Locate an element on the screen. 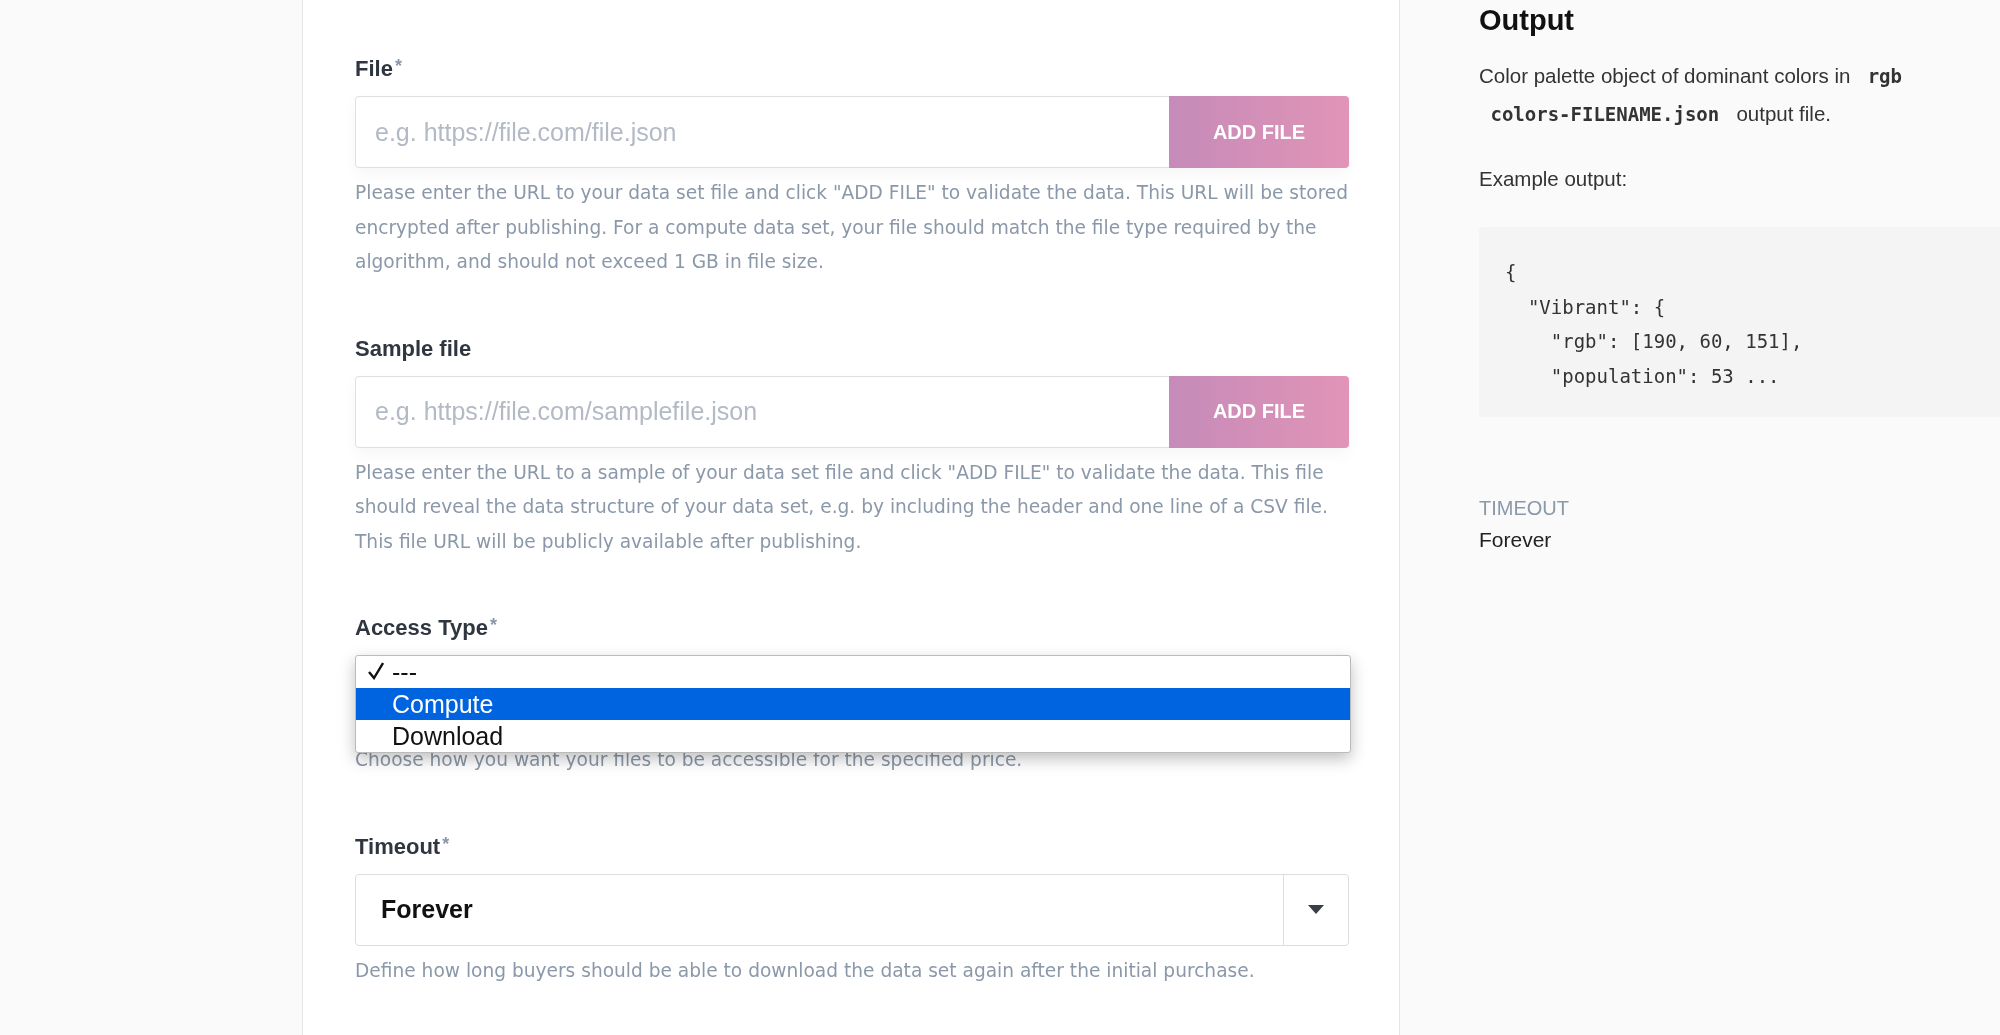 This screenshot has width=2000, height=1035. dropdown-option: --- is located at coordinates (853, 672).